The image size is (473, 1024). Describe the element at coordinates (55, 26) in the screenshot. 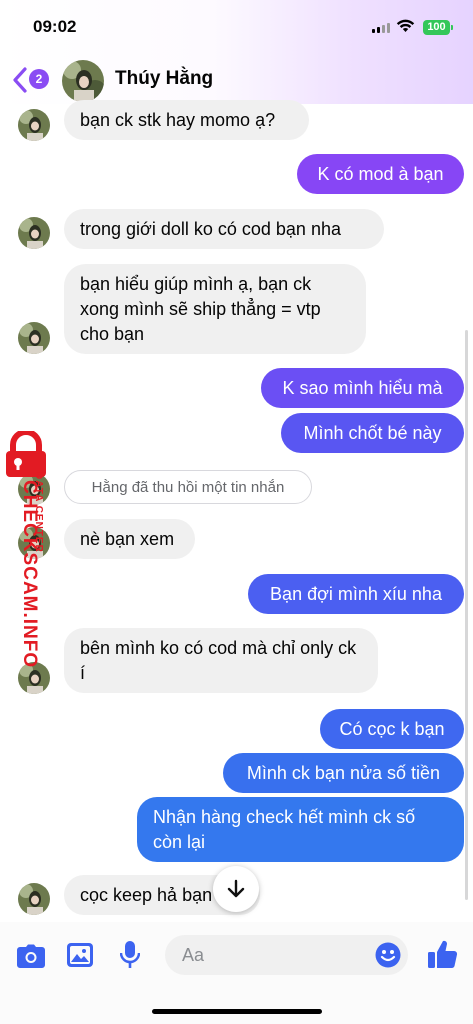

I see `status-time: 09:02` at that location.